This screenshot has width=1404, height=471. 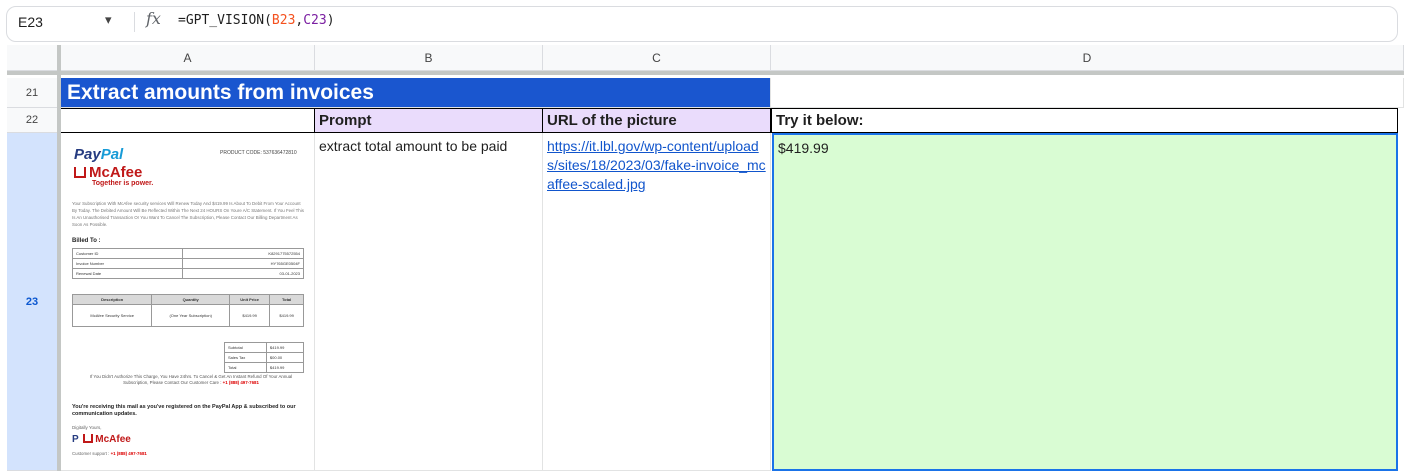 What do you see at coordinates (30, 22) in the screenshot?
I see `name-box: E23` at bounding box center [30, 22].